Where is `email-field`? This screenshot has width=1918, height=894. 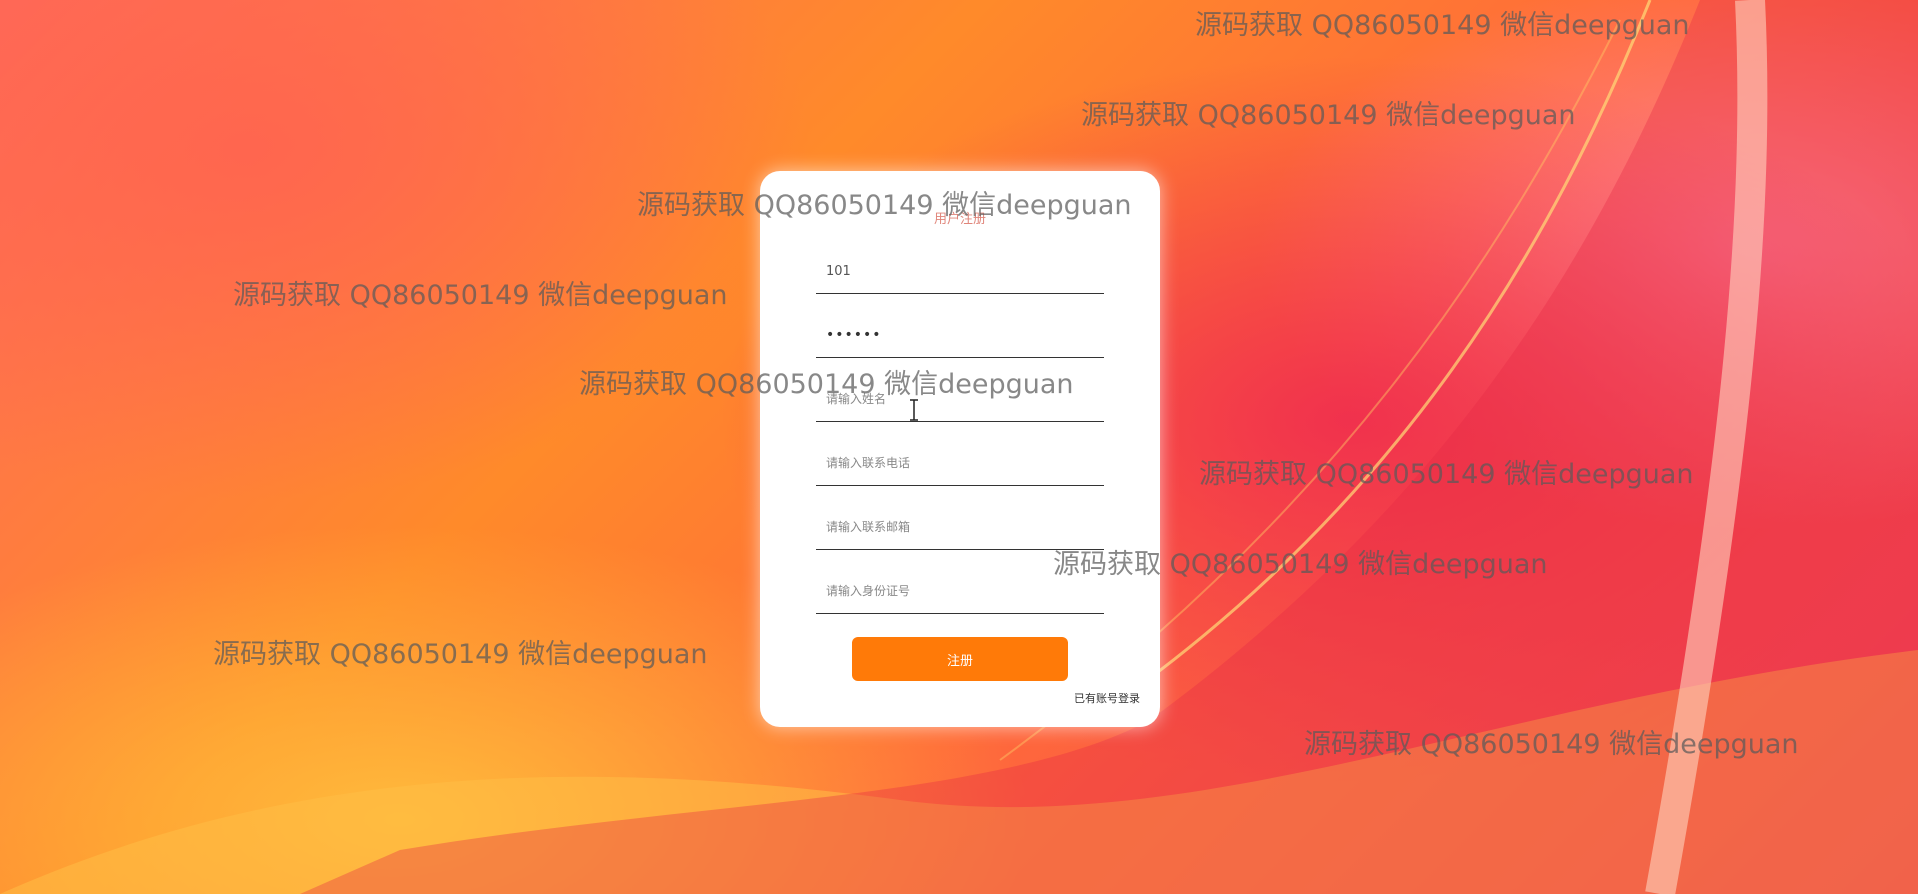 email-field is located at coordinates (960, 527).